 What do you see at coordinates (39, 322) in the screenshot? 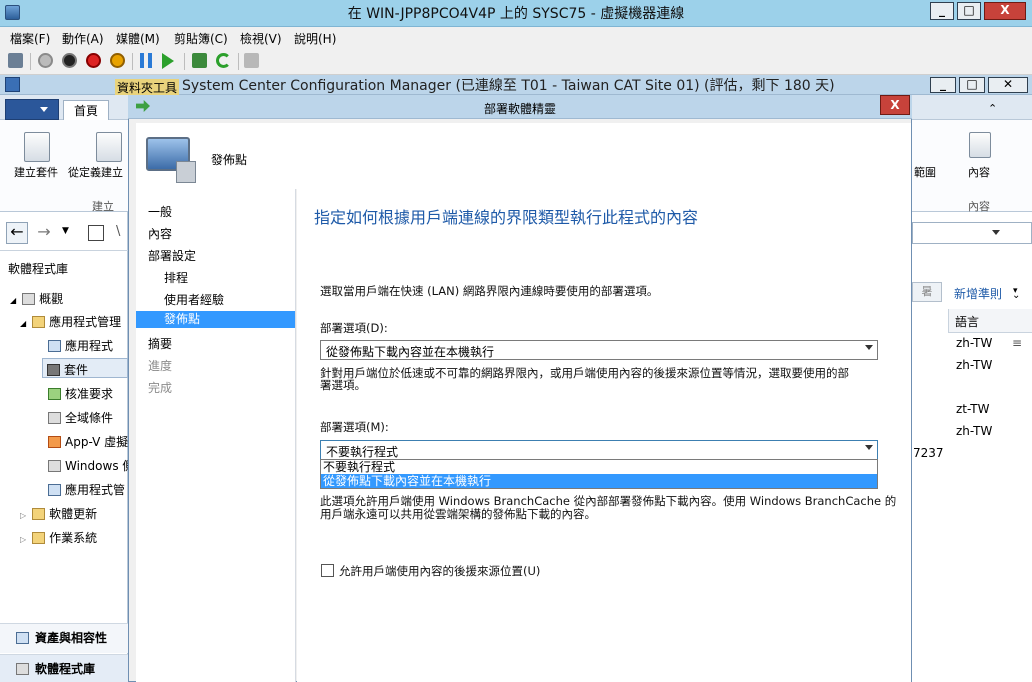
I see `folder-icon` at bounding box center [39, 322].